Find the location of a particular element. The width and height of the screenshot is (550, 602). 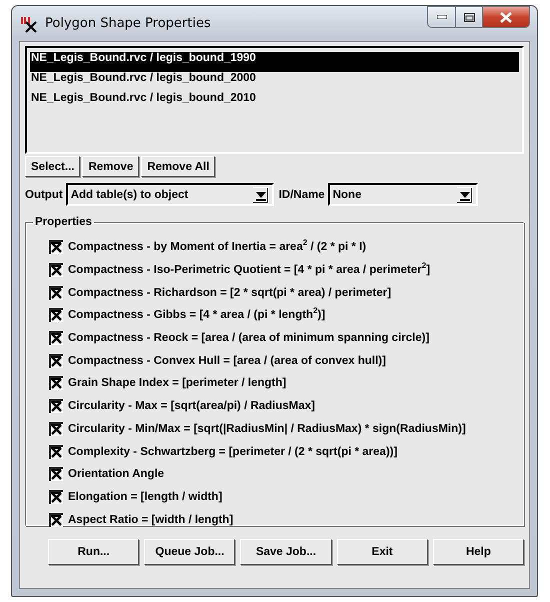

list-item: NE_Legis_Bound.rvc / legis_bound_2010 is located at coordinates (274, 102).